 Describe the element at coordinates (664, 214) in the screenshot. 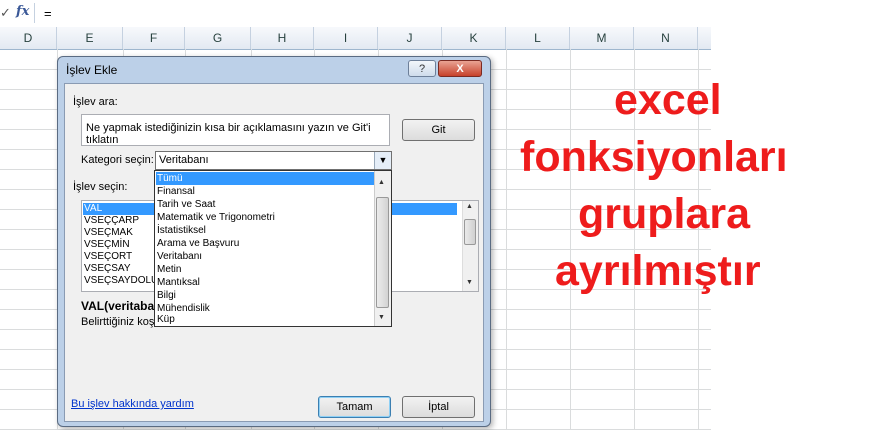

I see `headline-line-3: gruplara` at that location.